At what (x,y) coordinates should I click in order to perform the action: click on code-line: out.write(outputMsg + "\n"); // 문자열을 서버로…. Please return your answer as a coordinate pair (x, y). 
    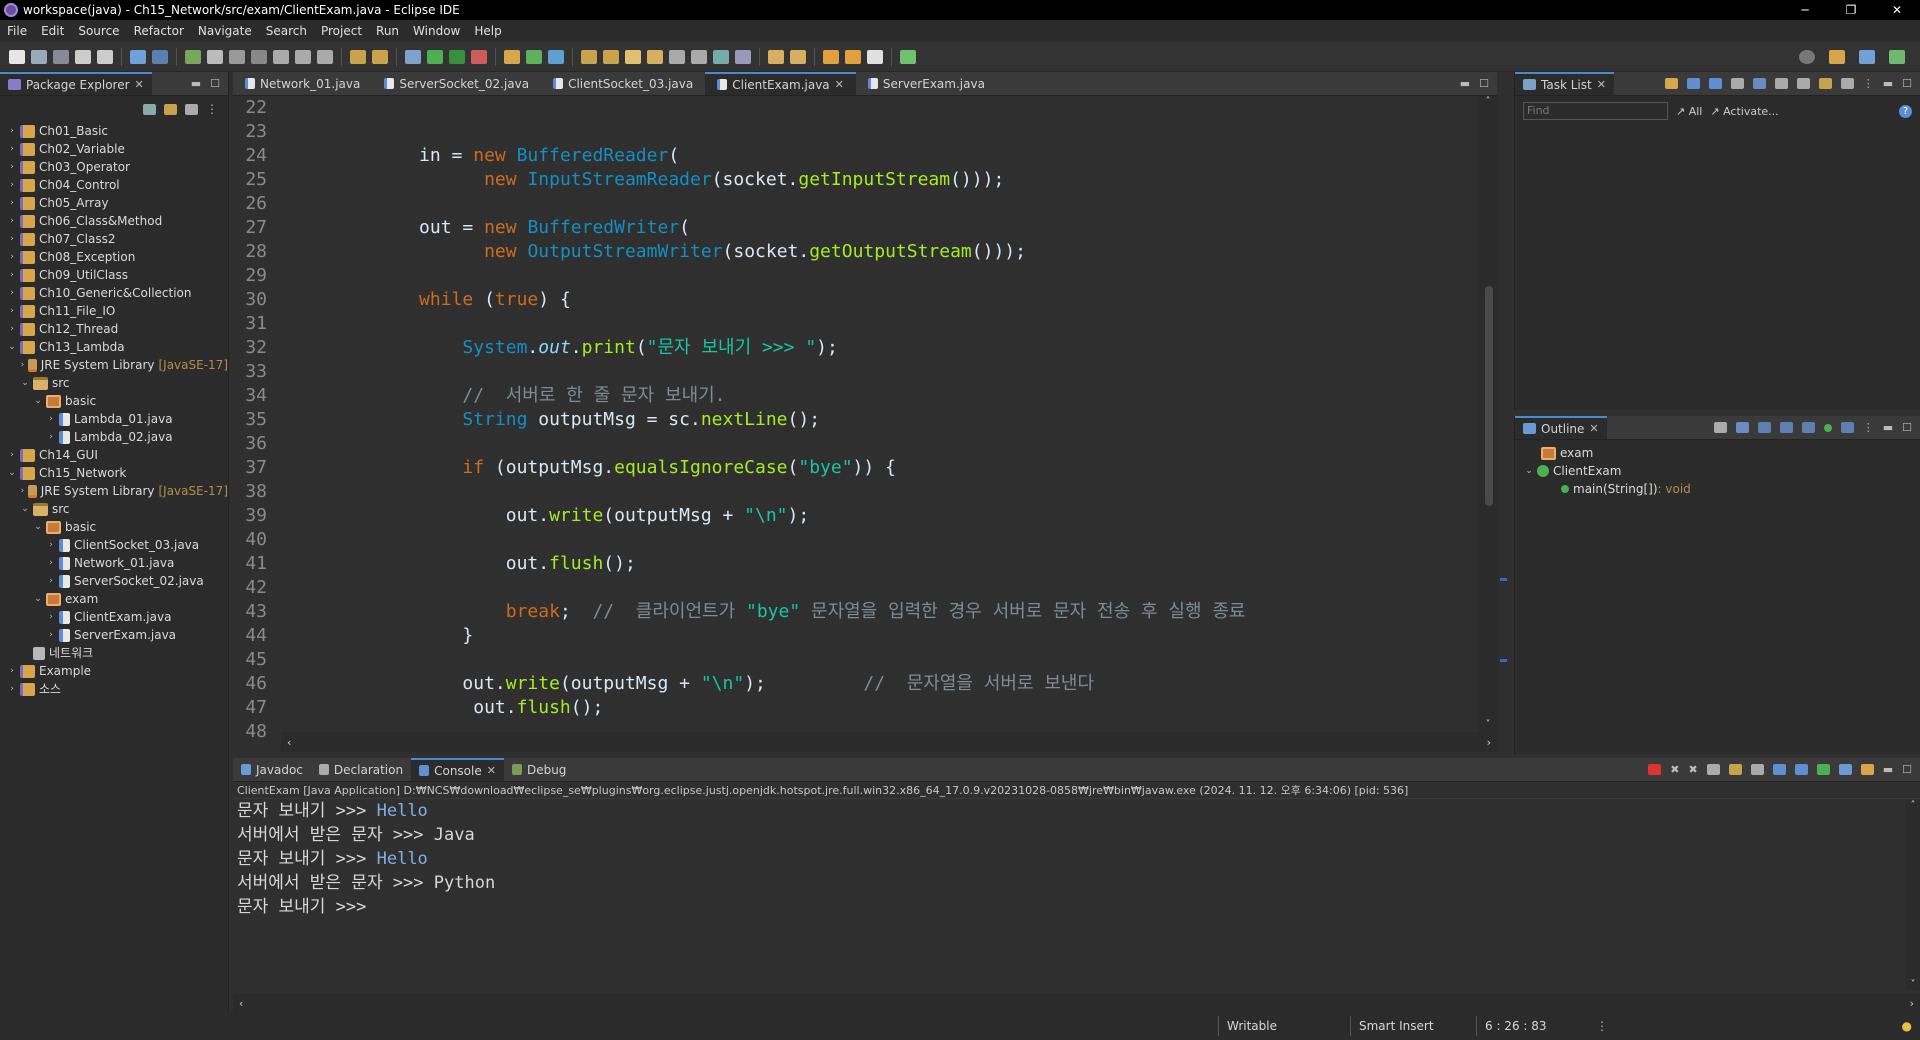
    Looking at the image, I should click on (880, 684).